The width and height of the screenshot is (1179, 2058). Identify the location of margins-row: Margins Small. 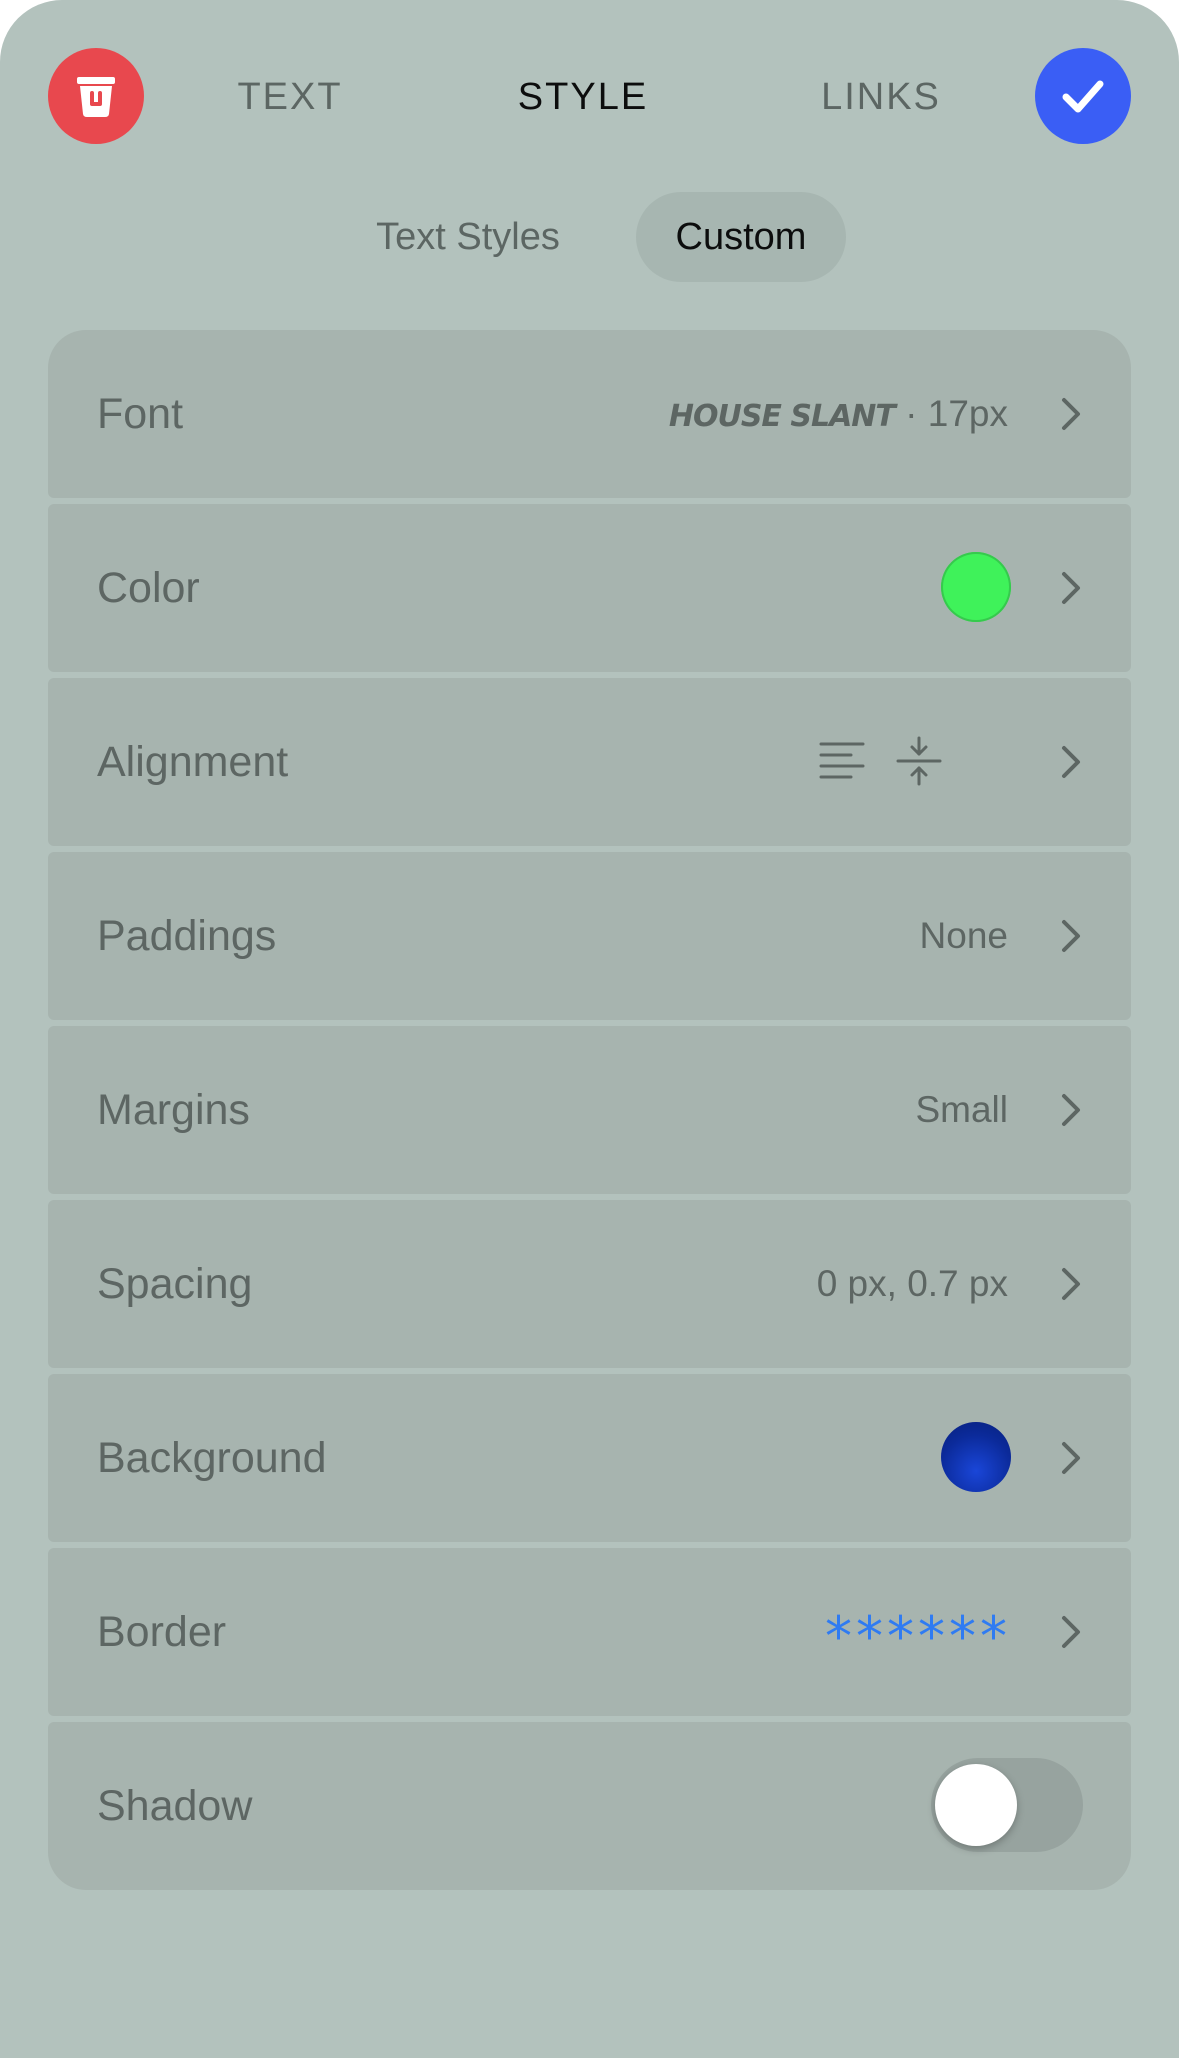
(589, 1110).